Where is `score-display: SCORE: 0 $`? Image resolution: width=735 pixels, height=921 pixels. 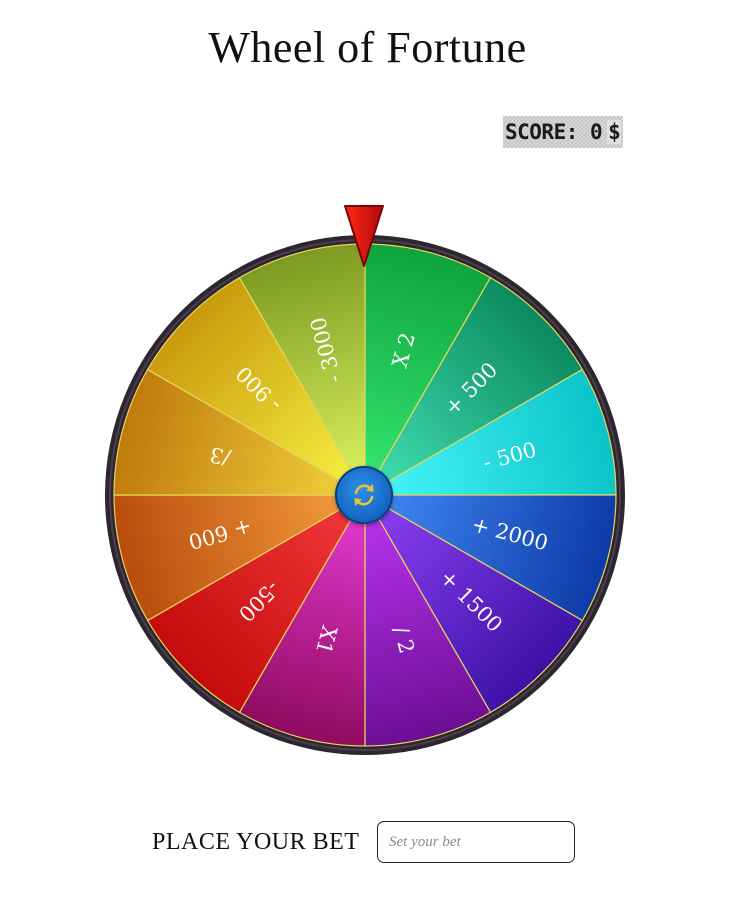
score-display: SCORE: 0 $ is located at coordinates (563, 132).